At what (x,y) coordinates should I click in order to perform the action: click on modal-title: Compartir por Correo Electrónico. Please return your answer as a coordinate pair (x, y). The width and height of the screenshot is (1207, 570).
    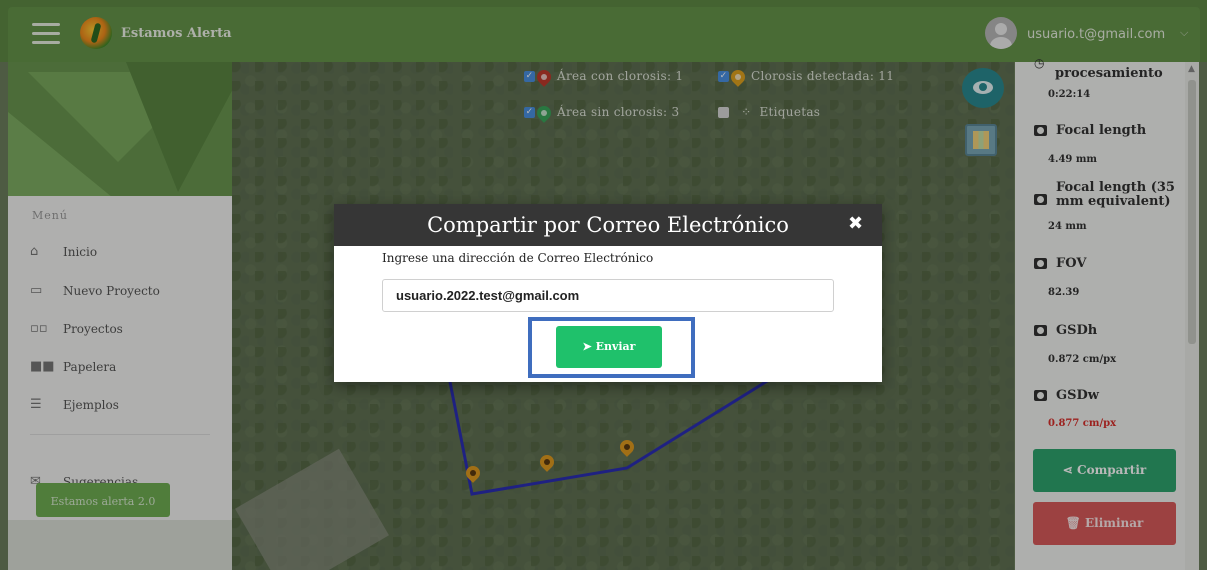
    Looking at the image, I should click on (608, 225).